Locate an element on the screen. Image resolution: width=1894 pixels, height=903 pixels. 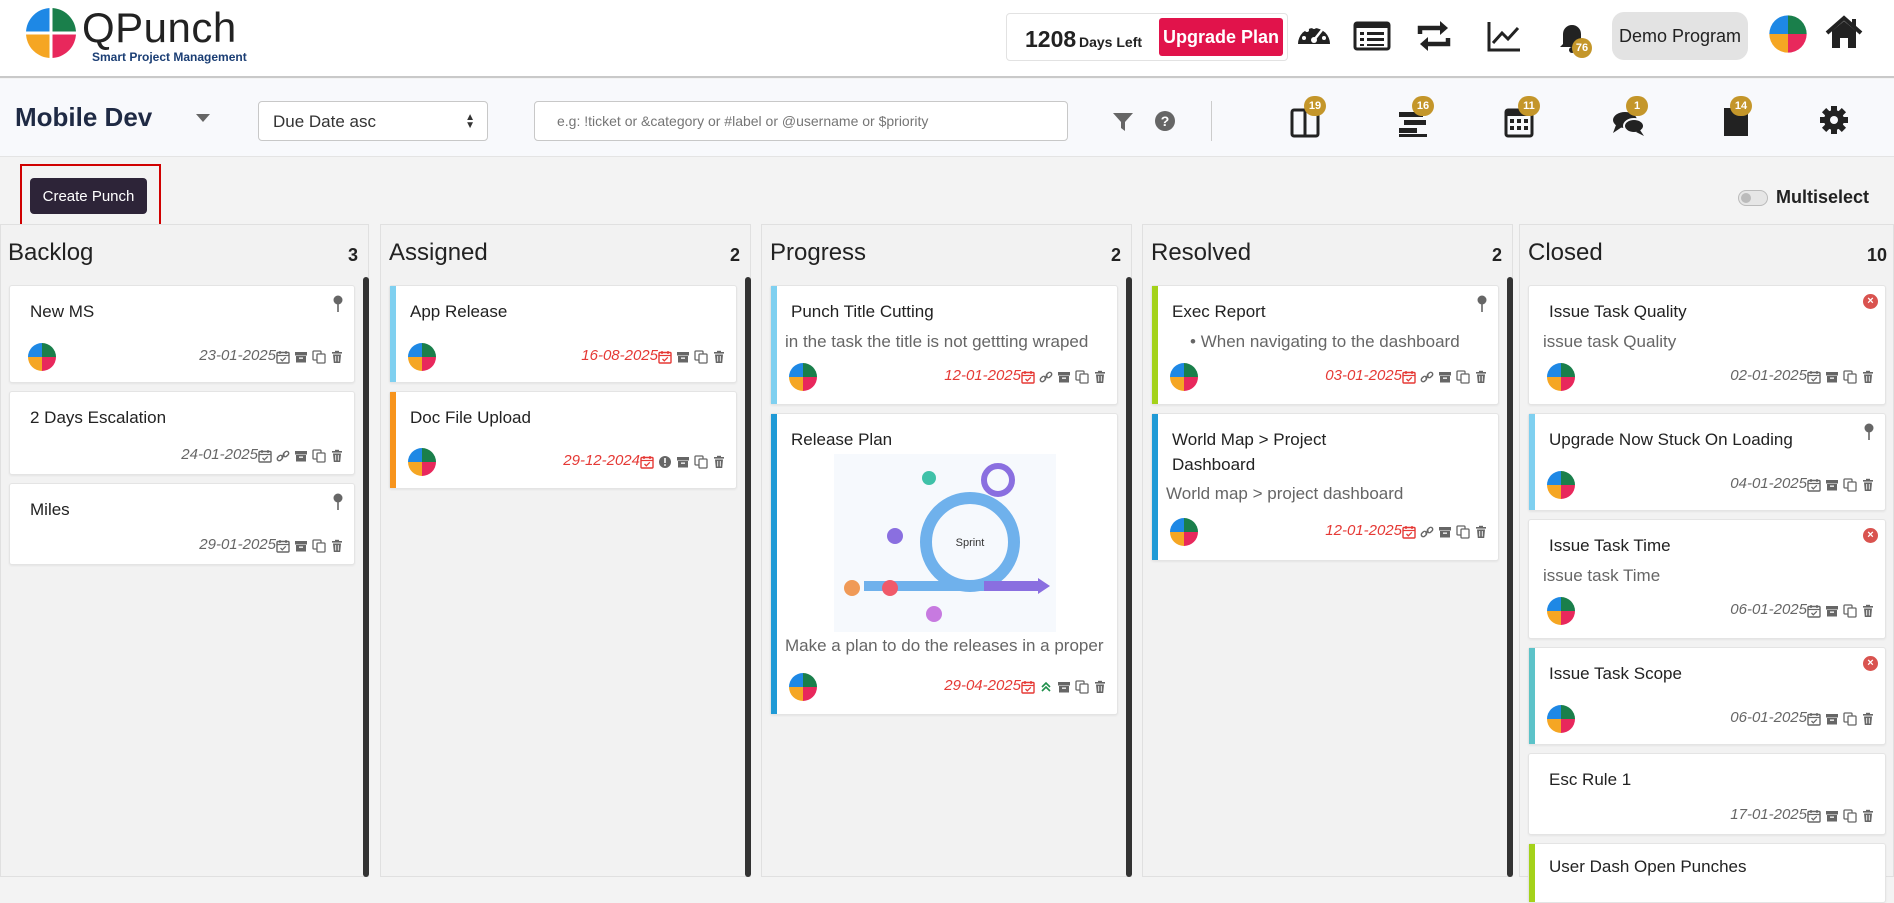
card: Upgrade Now Stuck On Loading 04-01-2025 is located at coordinates (1707, 462).